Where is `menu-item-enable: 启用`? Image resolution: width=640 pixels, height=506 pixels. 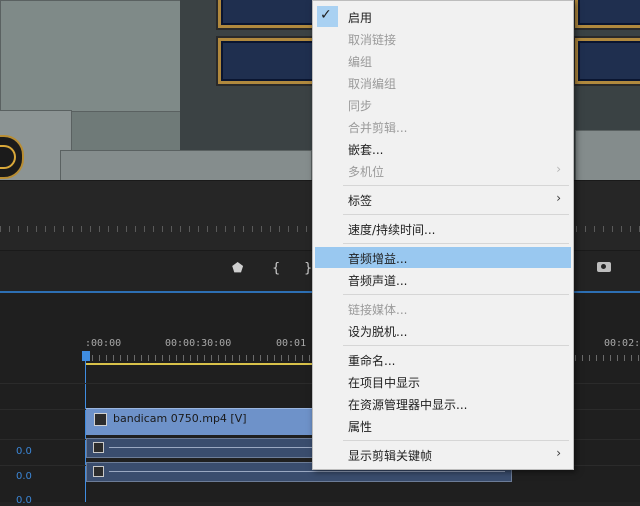 menu-item-enable: 启用 is located at coordinates (443, 16).